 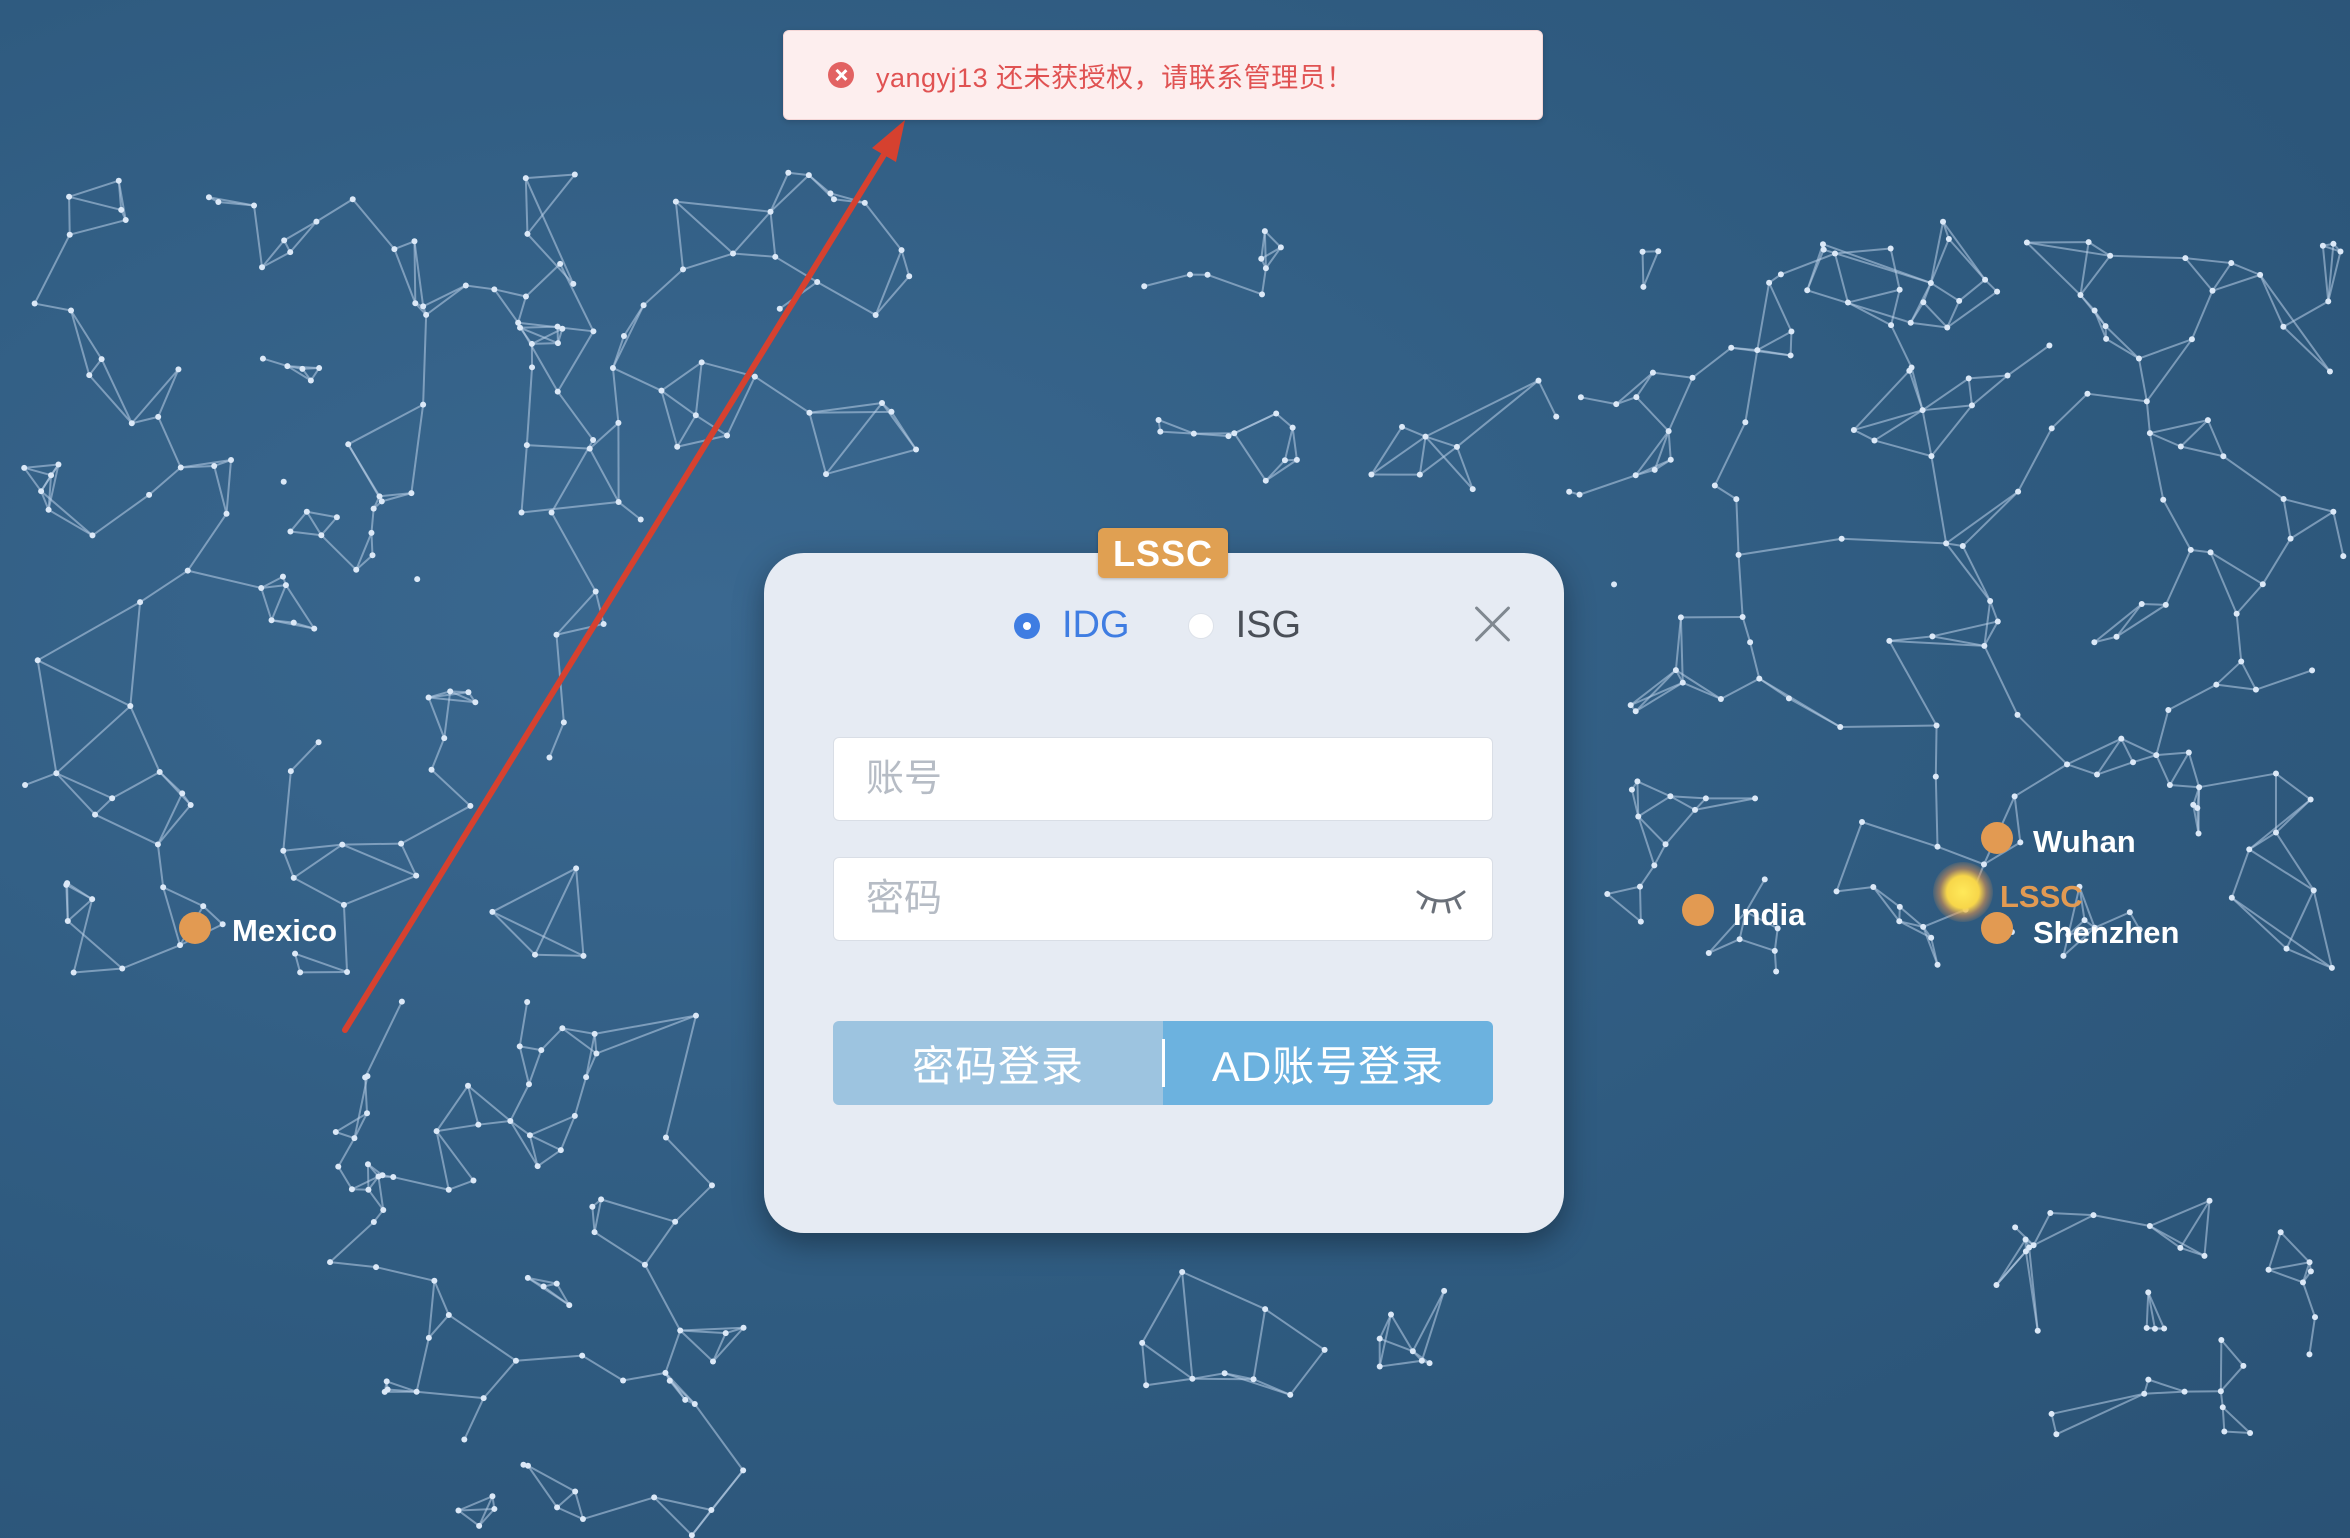 I want to click on map-marker-lssc, so click(x=1963, y=892).